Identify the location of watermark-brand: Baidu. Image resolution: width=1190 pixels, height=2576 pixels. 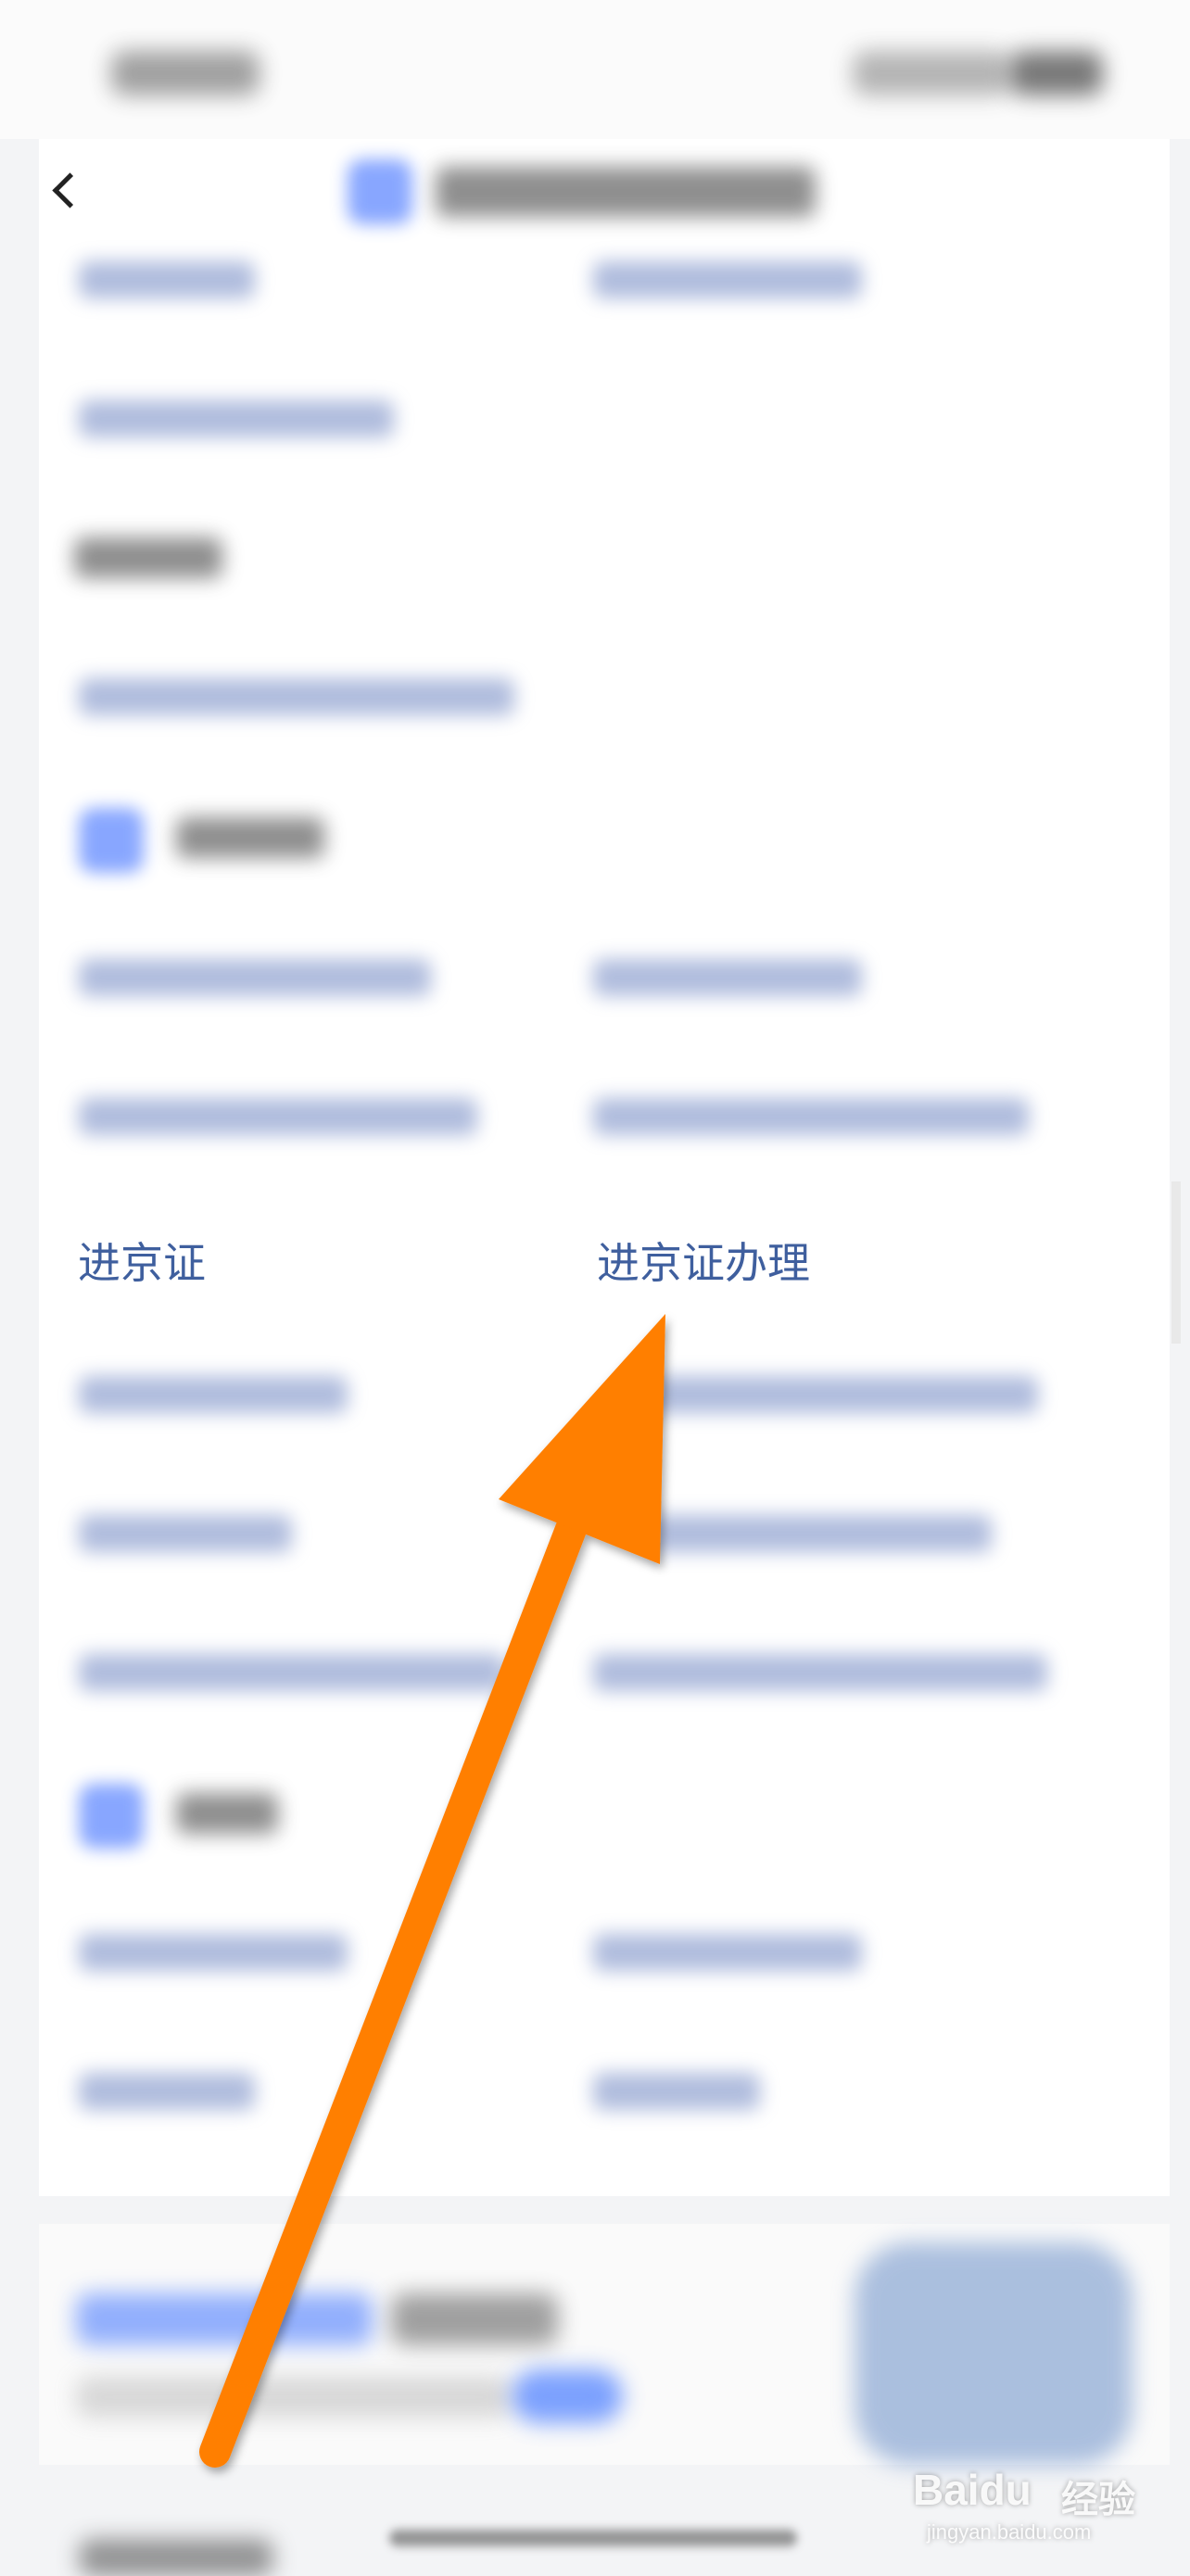
(973, 2490).